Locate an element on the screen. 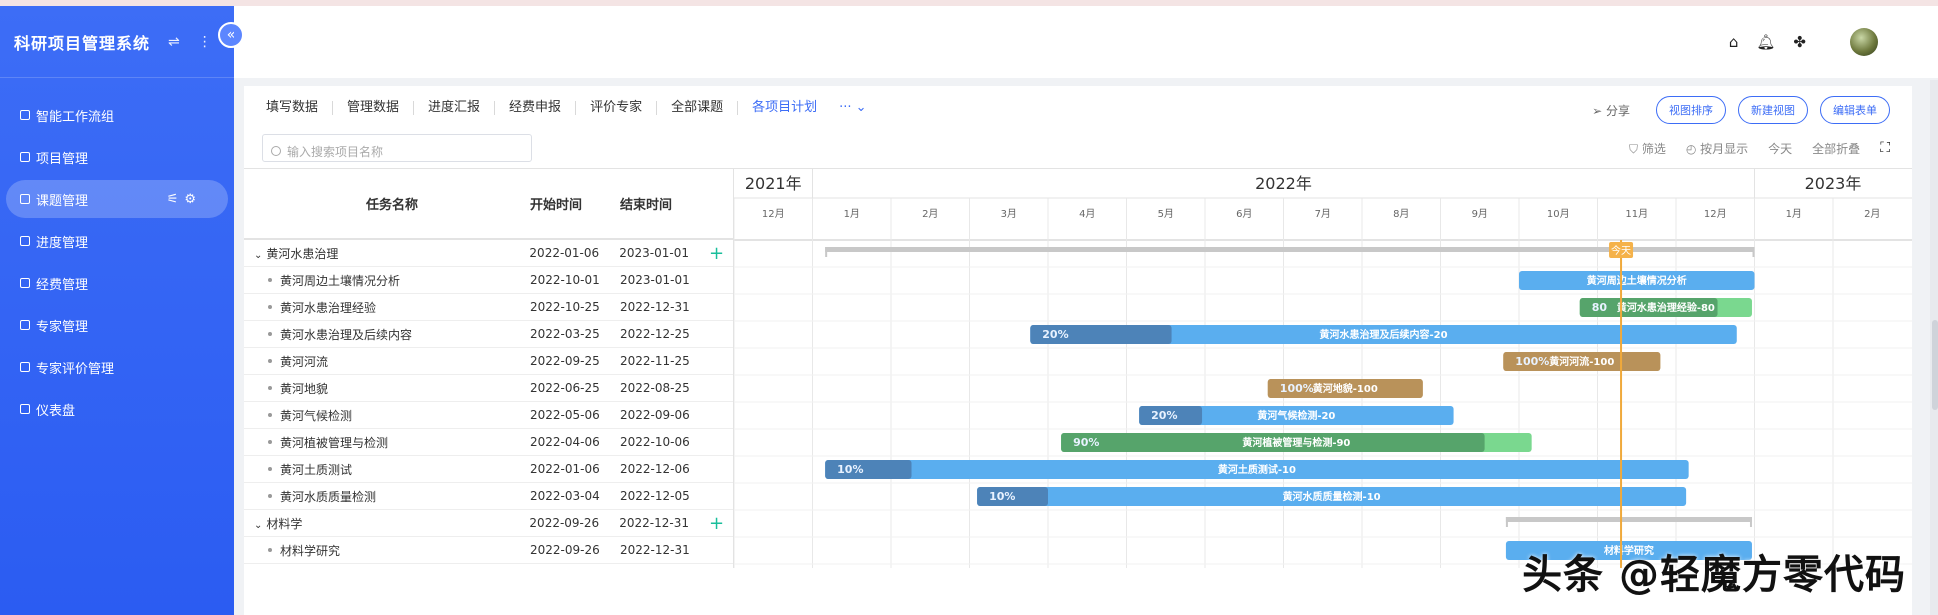  header-icons: ⌂ 🔔︎ ✤ is located at coordinates (1803, 42).